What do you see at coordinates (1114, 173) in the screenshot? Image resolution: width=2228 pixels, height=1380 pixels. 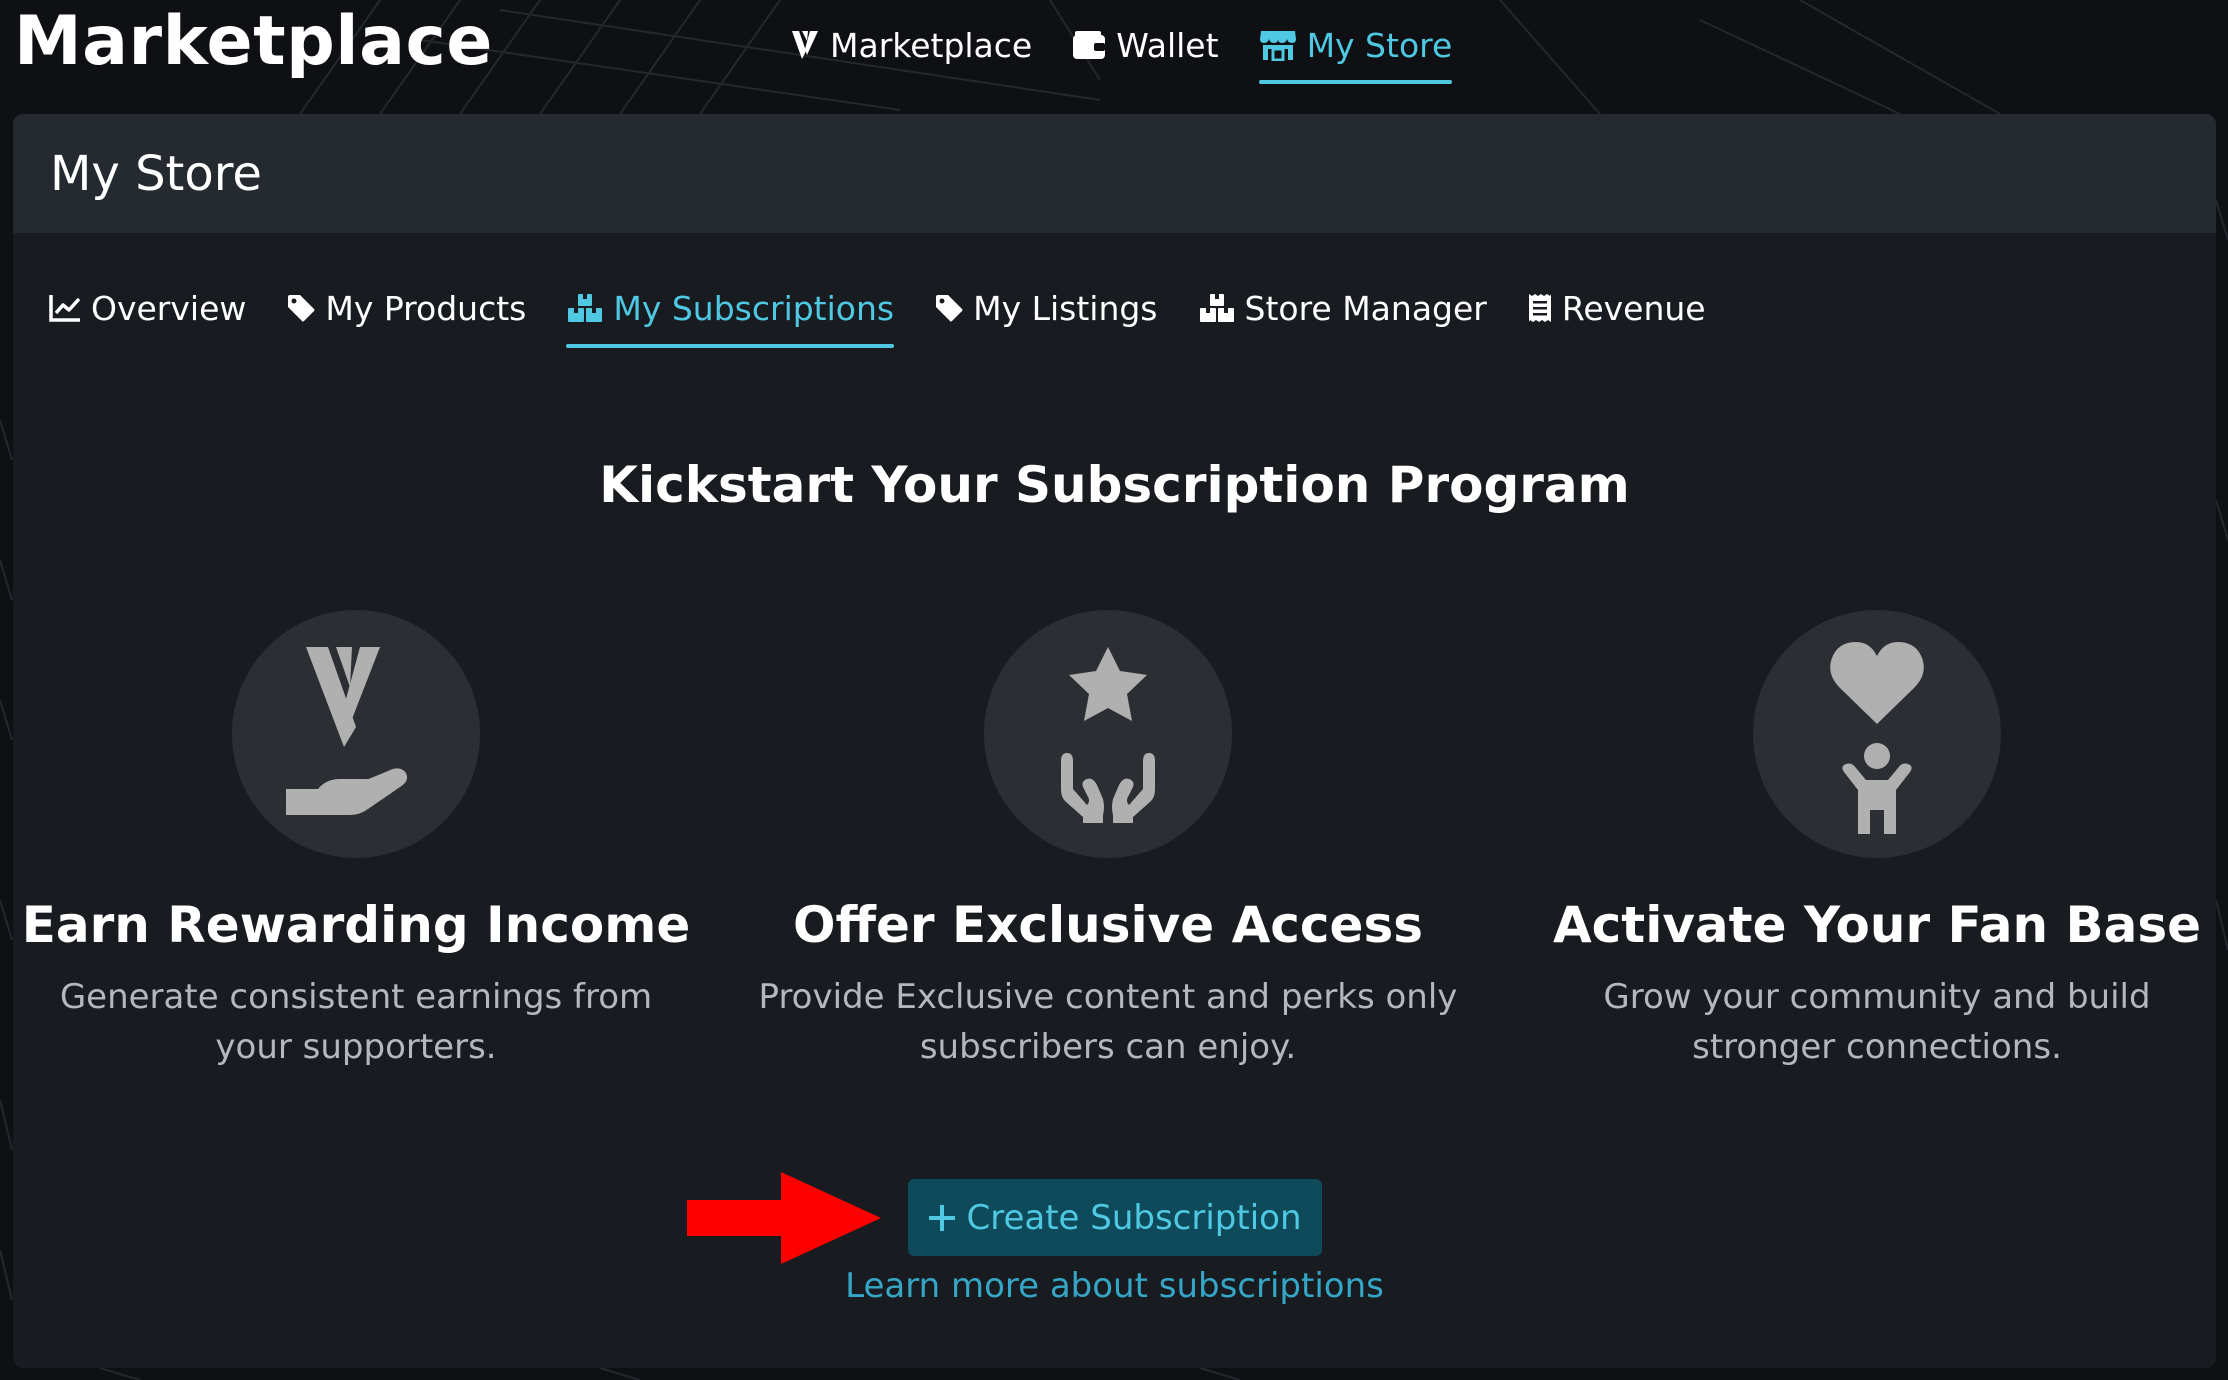 I see `panel-header: My Store` at bounding box center [1114, 173].